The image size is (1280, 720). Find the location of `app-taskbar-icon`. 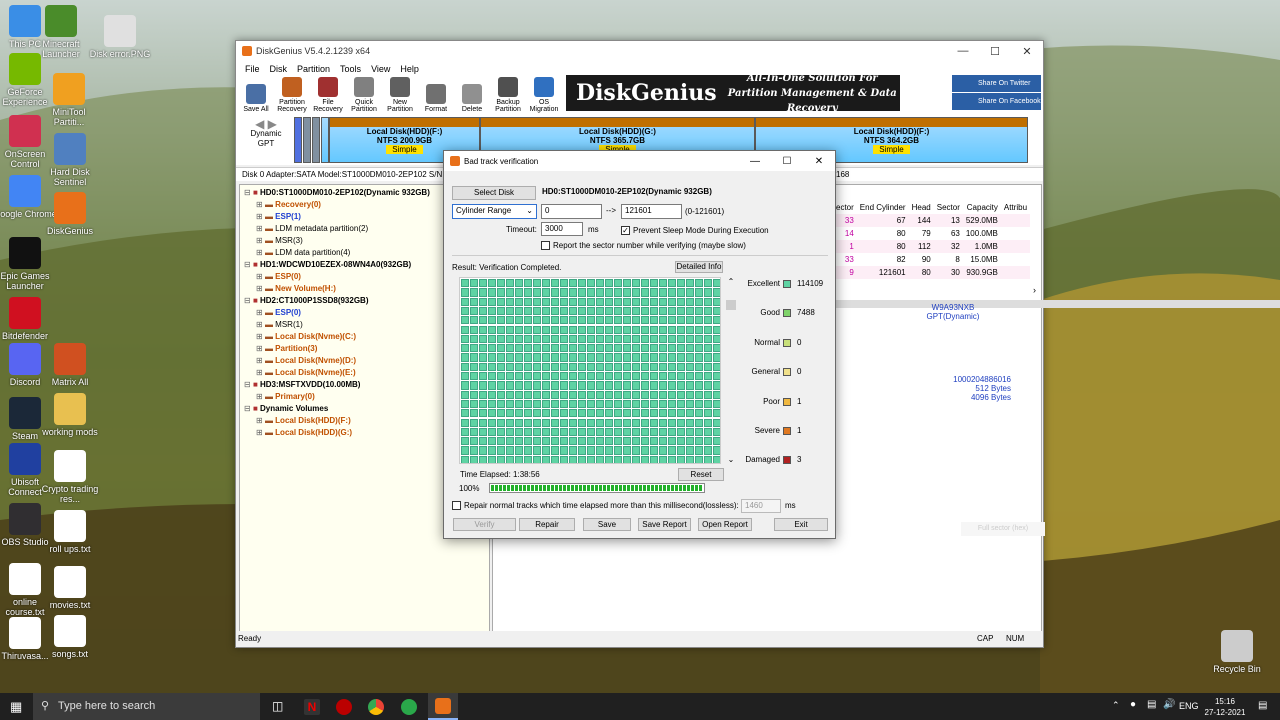

app-taskbar-icon is located at coordinates (344, 707).